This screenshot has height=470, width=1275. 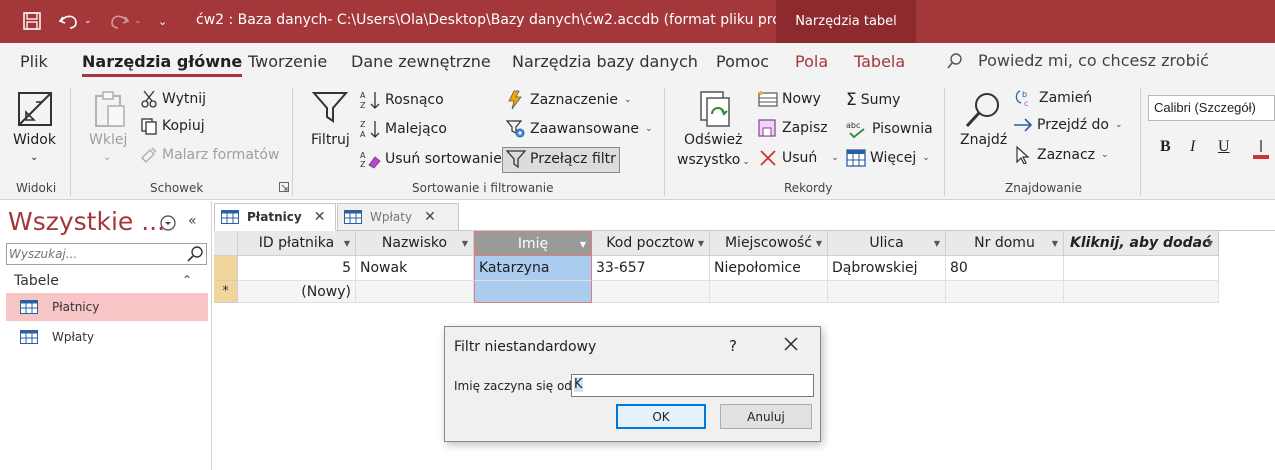 What do you see at coordinates (330, 140) in the screenshot?
I see `filter-button: Filtruj` at bounding box center [330, 140].